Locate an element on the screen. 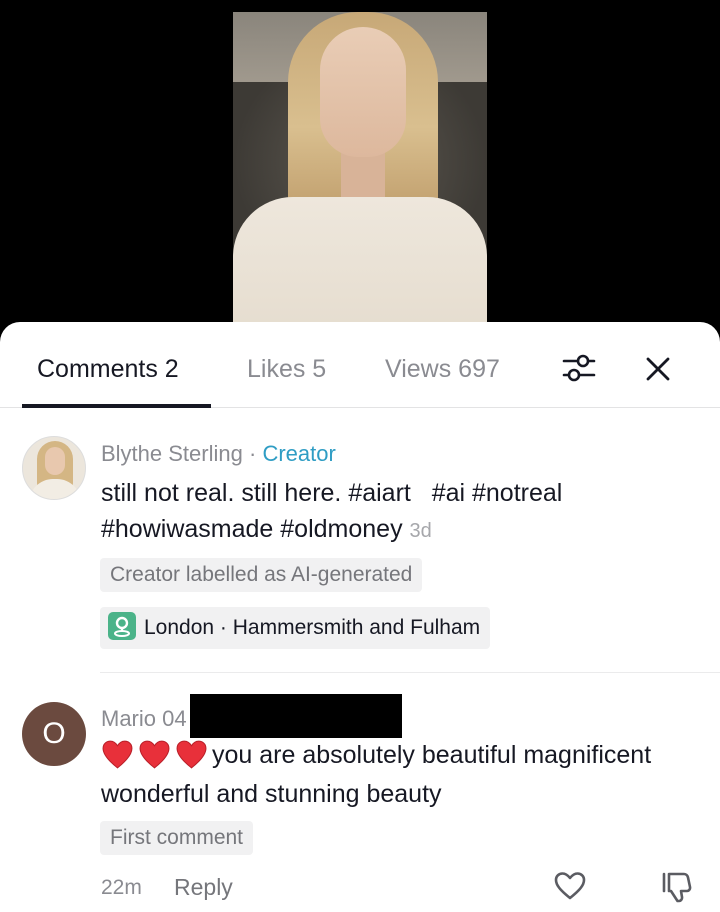 Image resolution: width=720 pixels, height=912 pixels. active-tab-indicator is located at coordinates (116, 406).